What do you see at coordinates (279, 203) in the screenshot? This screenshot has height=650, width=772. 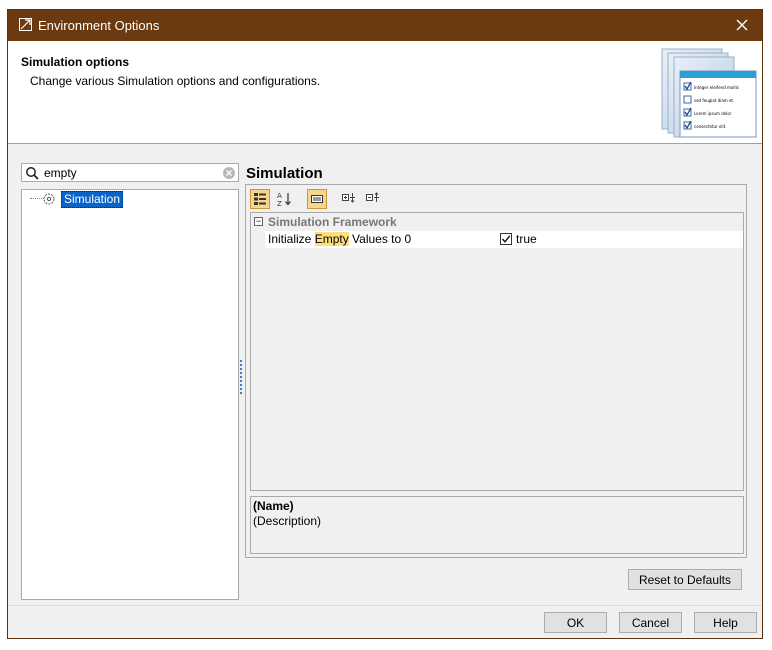 I see `svg-text: Z` at bounding box center [279, 203].